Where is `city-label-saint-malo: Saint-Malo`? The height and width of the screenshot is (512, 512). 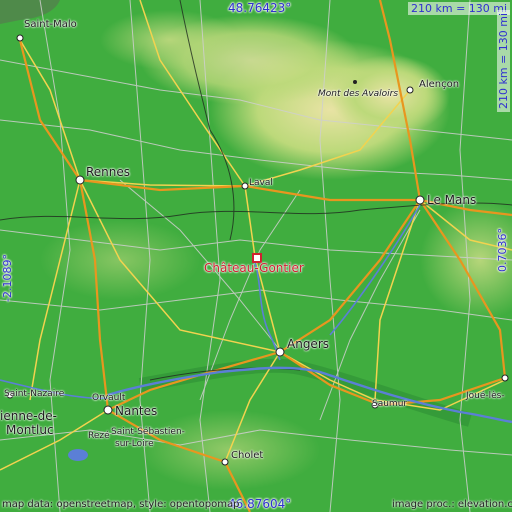
city-label-saint-malo: Saint-Malo is located at coordinates (50, 24).